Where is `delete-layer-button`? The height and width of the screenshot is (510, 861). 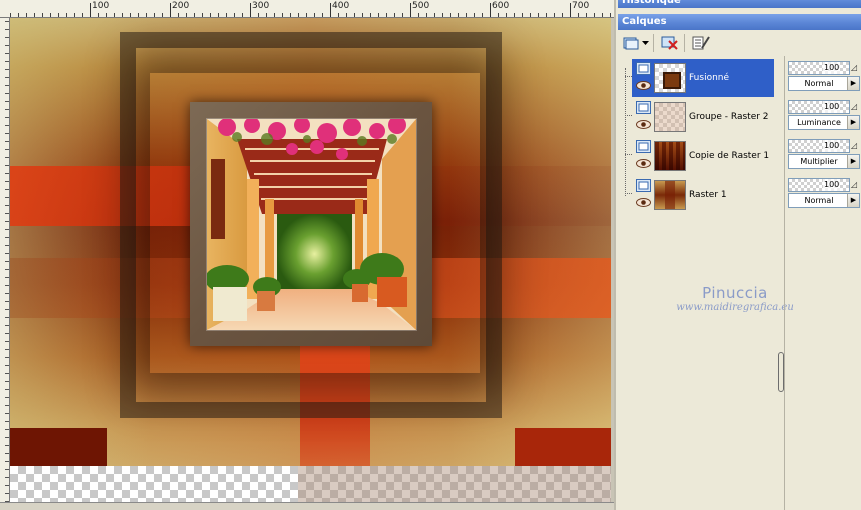
delete-layer-button is located at coordinates (670, 43).